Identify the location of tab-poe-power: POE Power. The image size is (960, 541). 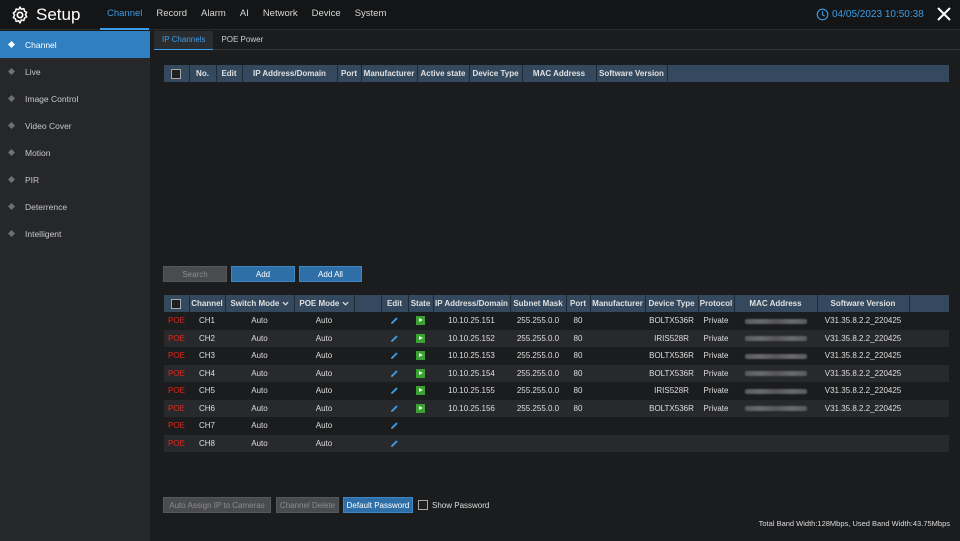
(242, 40).